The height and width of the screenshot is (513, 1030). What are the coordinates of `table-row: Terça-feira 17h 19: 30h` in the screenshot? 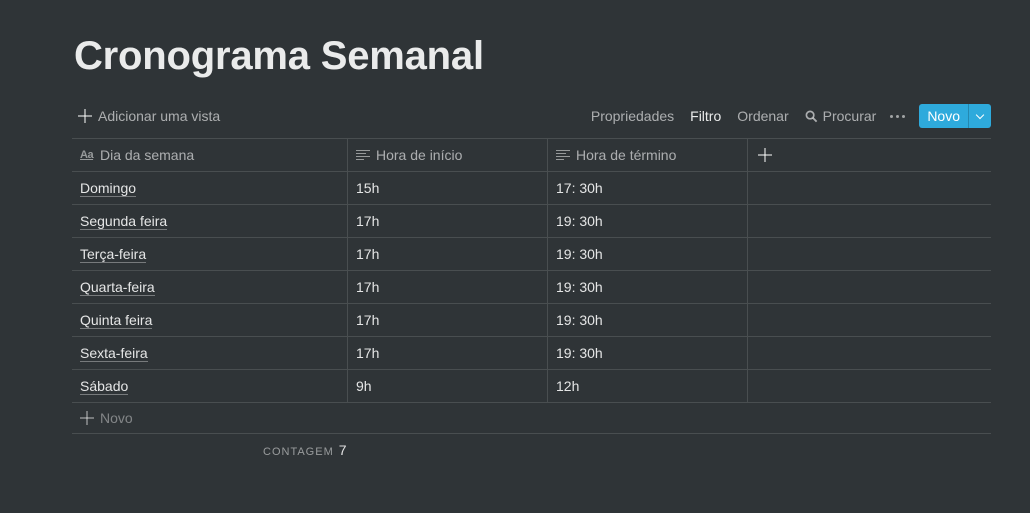 It's located at (531, 254).